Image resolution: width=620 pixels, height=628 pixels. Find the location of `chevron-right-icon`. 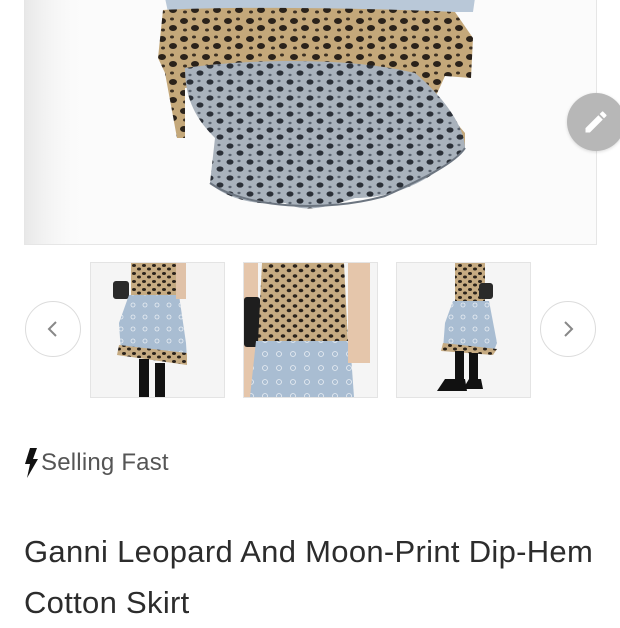

chevron-right-icon is located at coordinates (569, 329).